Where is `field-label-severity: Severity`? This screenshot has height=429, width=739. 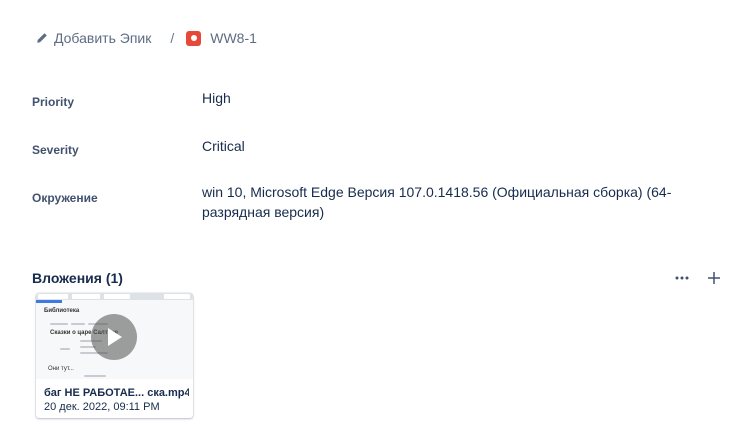
field-label-severity: Severity is located at coordinates (55, 150).